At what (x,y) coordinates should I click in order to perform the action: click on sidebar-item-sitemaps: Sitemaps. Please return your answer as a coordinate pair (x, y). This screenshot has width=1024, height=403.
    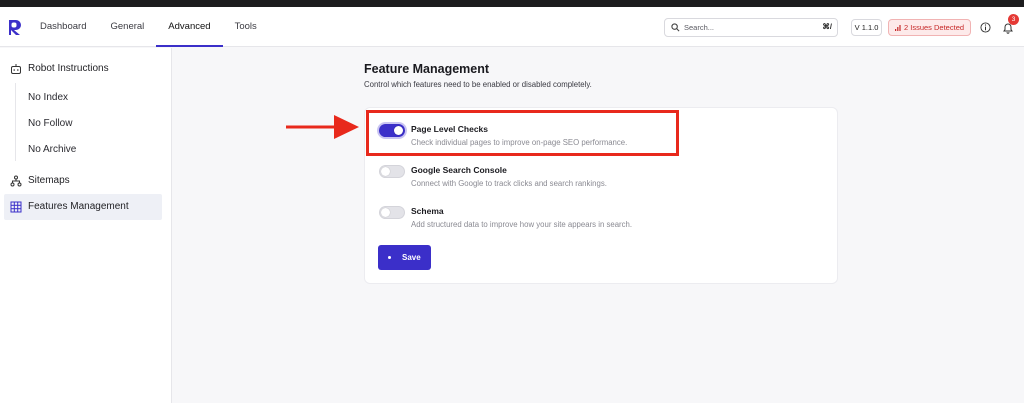
    Looking at the image, I should click on (86, 181).